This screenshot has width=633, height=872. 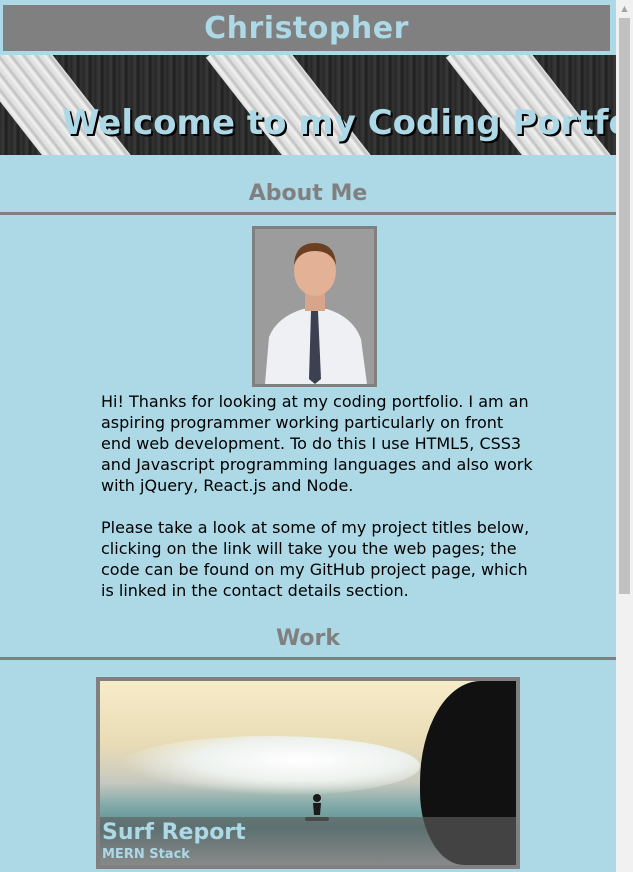 I want to click on profile-photo, so click(x=314, y=306).